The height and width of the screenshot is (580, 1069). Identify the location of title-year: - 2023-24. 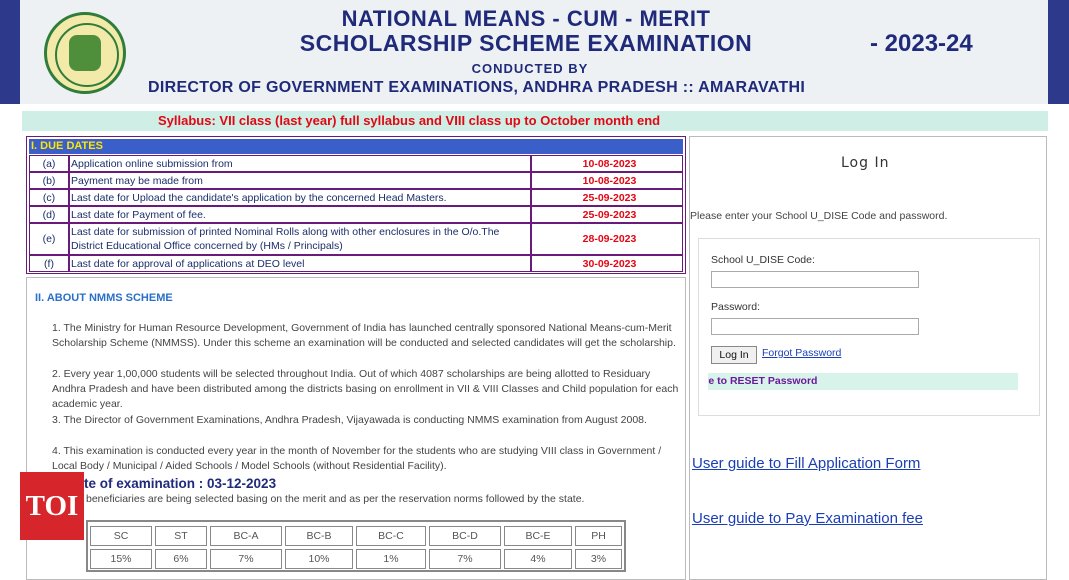
(921, 43).